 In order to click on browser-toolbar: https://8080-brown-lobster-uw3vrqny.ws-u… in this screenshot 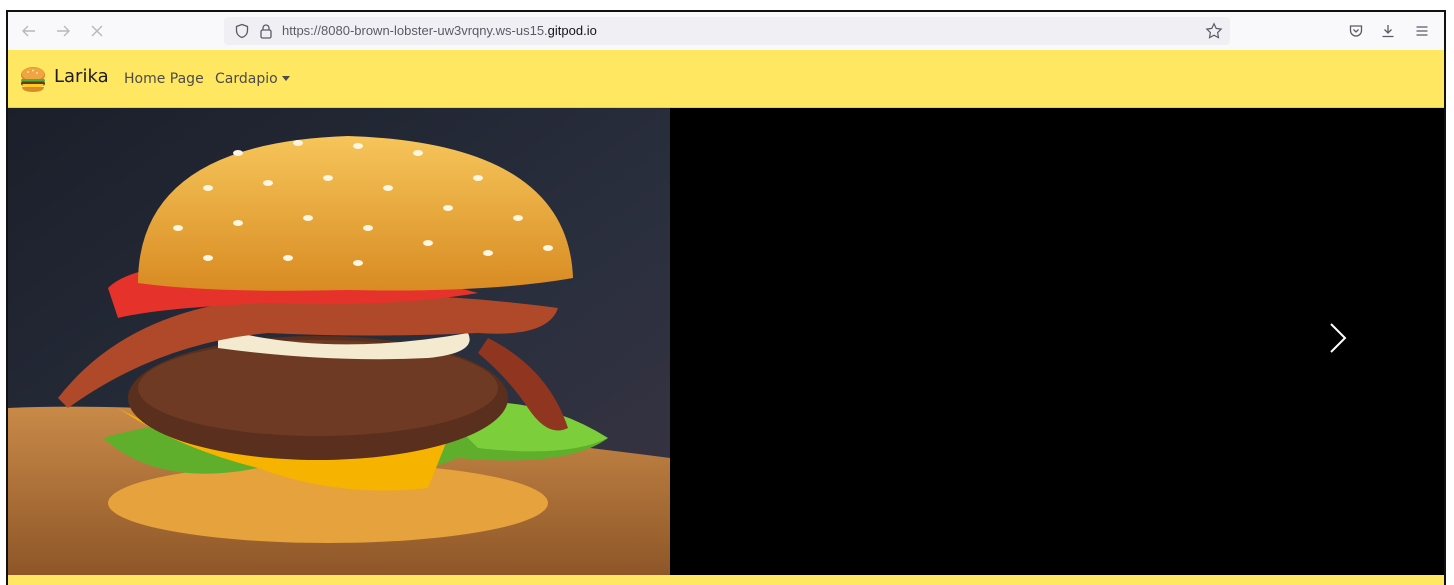, I will do `click(726, 31)`.